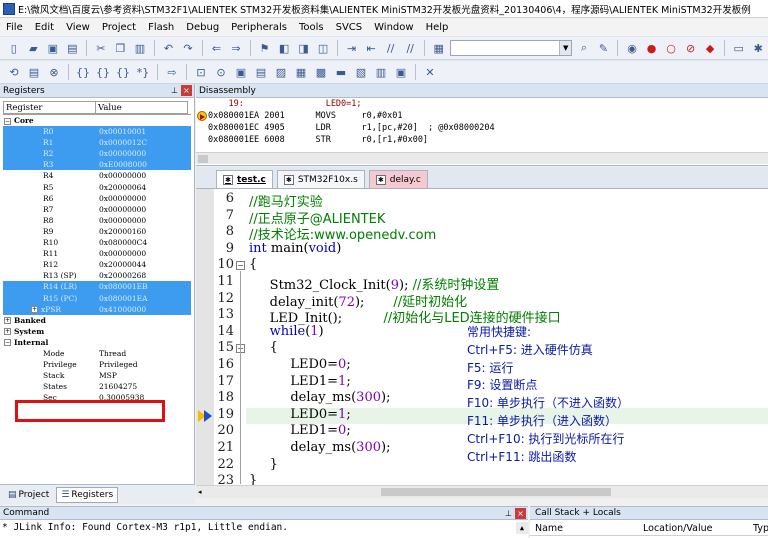 The image size is (768, 538). What do you see at coordinates (7, 343) in the screenshot?
I see `collapse-icon: −` at bounding box center [7, 343].